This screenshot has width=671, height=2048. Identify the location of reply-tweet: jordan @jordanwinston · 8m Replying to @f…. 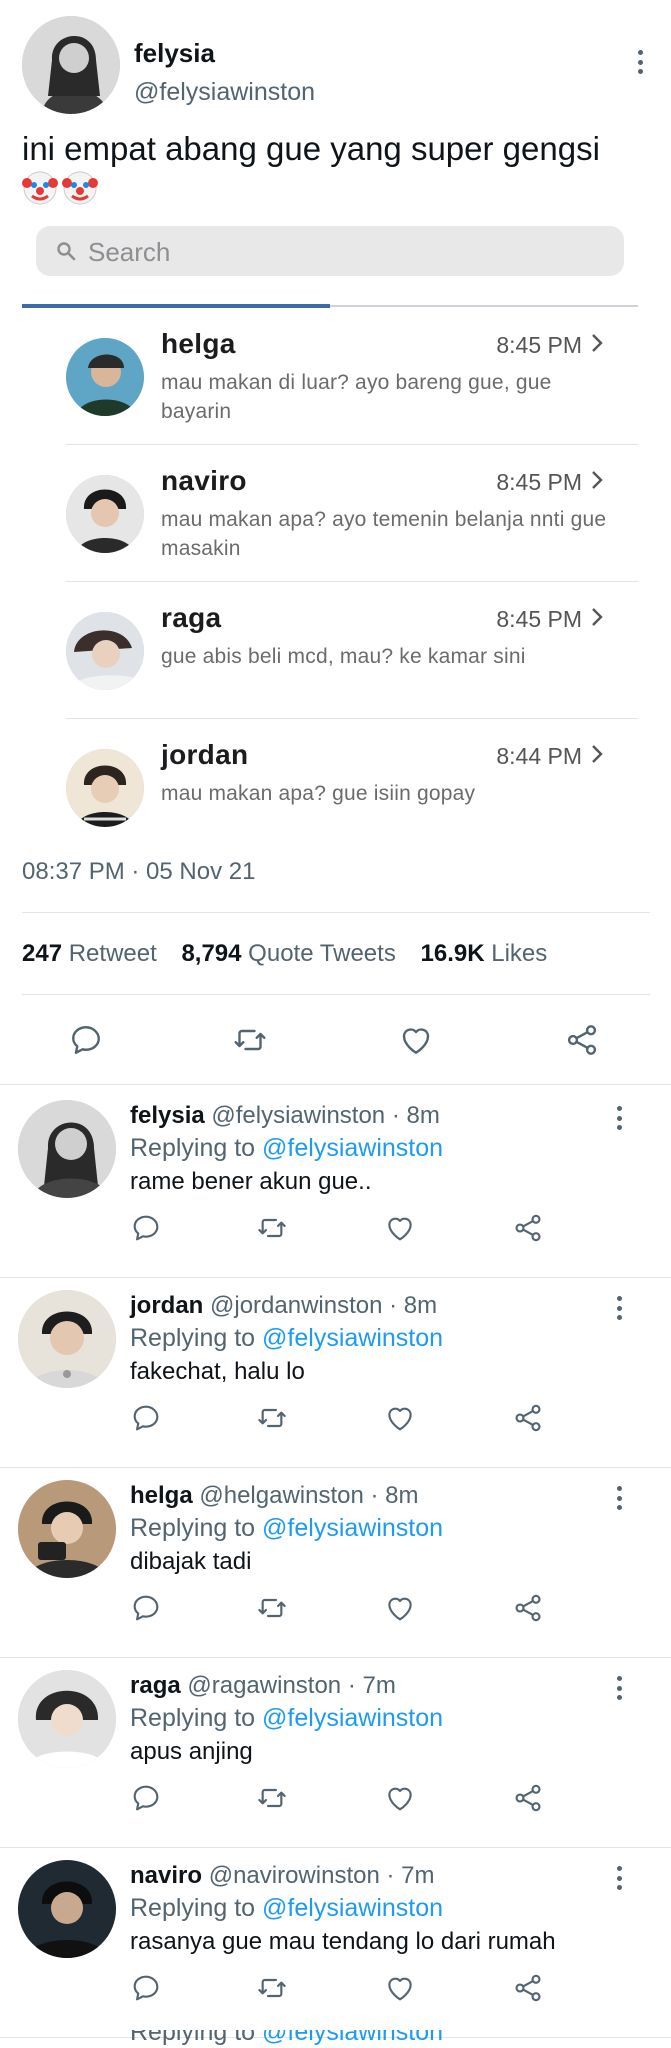
(335, 1373).